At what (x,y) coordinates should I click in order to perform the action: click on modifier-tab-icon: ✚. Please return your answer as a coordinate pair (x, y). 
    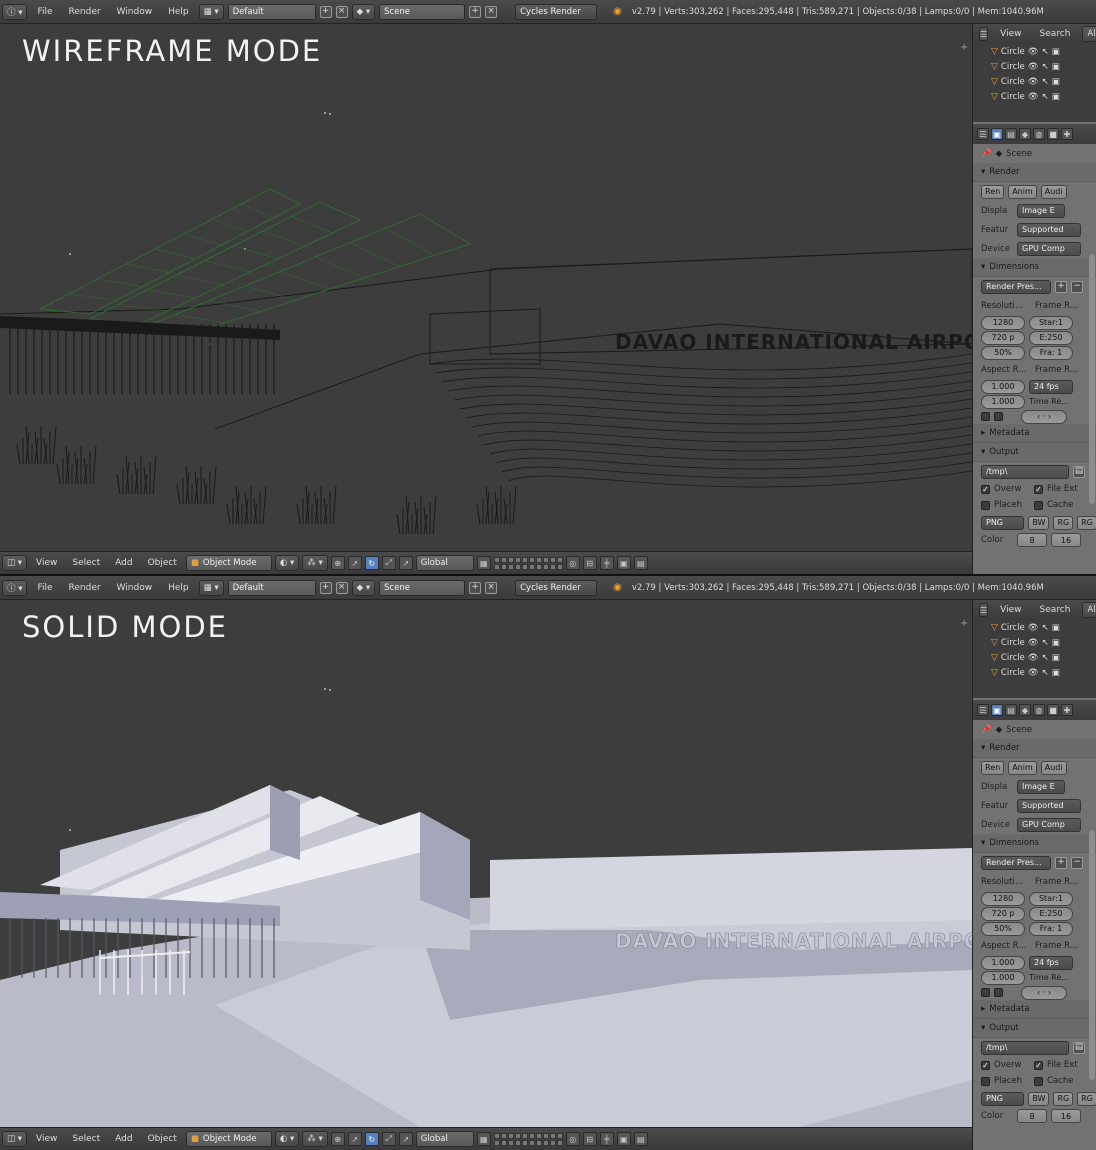
    Looking at the image, I should click on (1067, 134).